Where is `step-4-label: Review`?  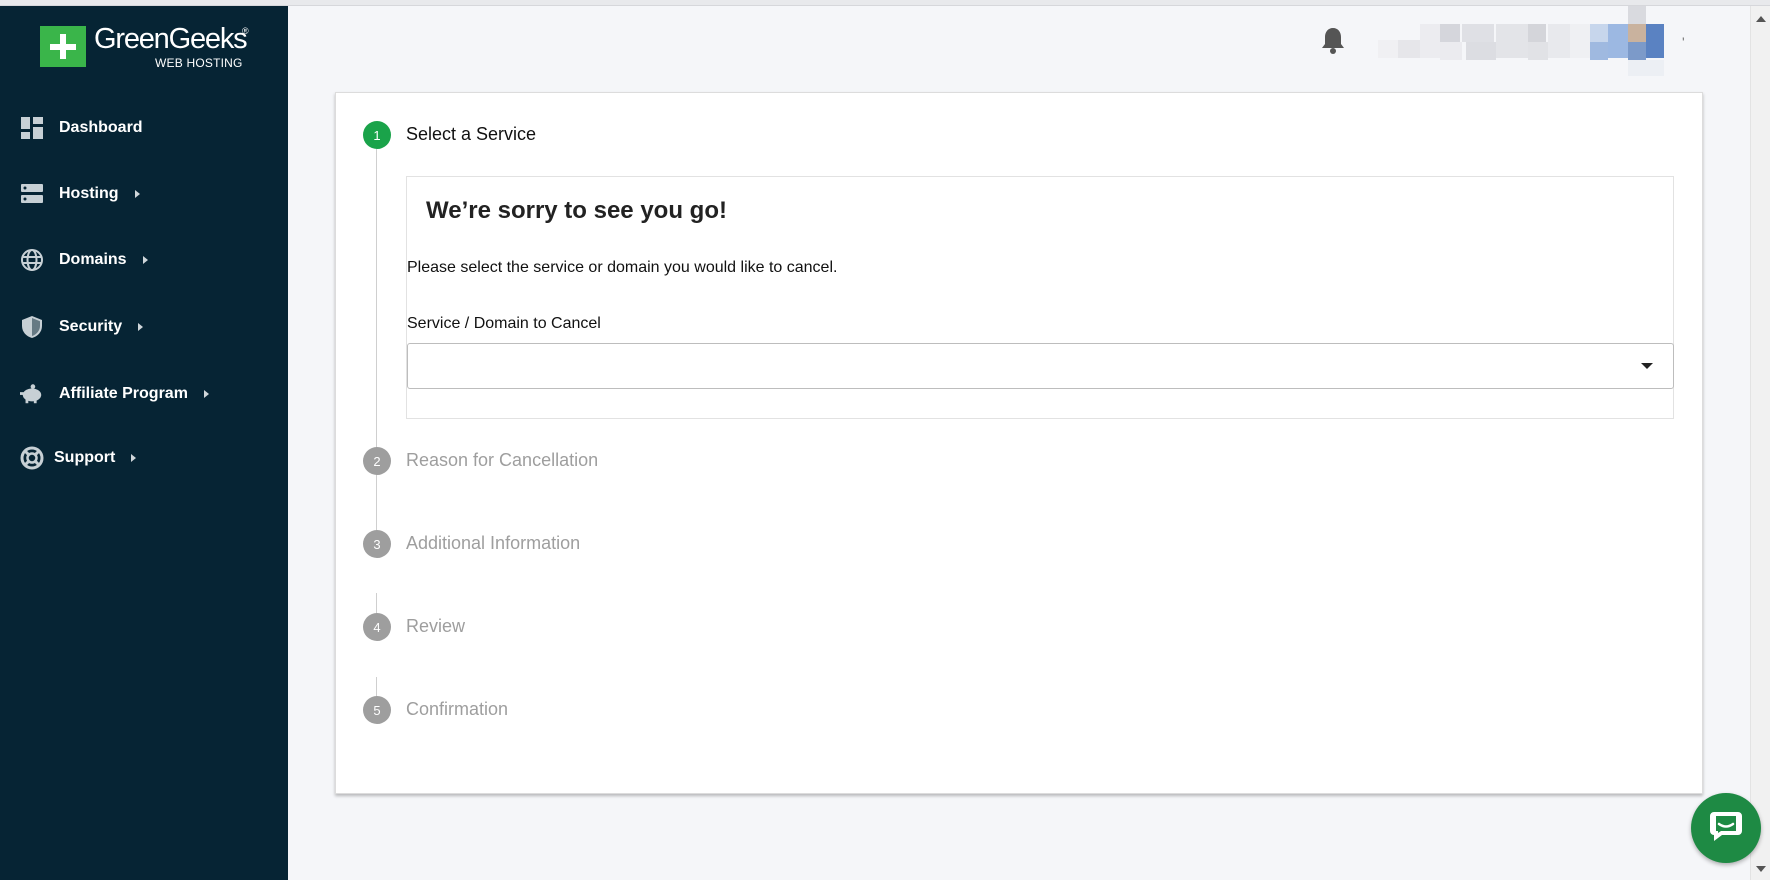
step-4-label: Review is located at coordinates (436, 626).